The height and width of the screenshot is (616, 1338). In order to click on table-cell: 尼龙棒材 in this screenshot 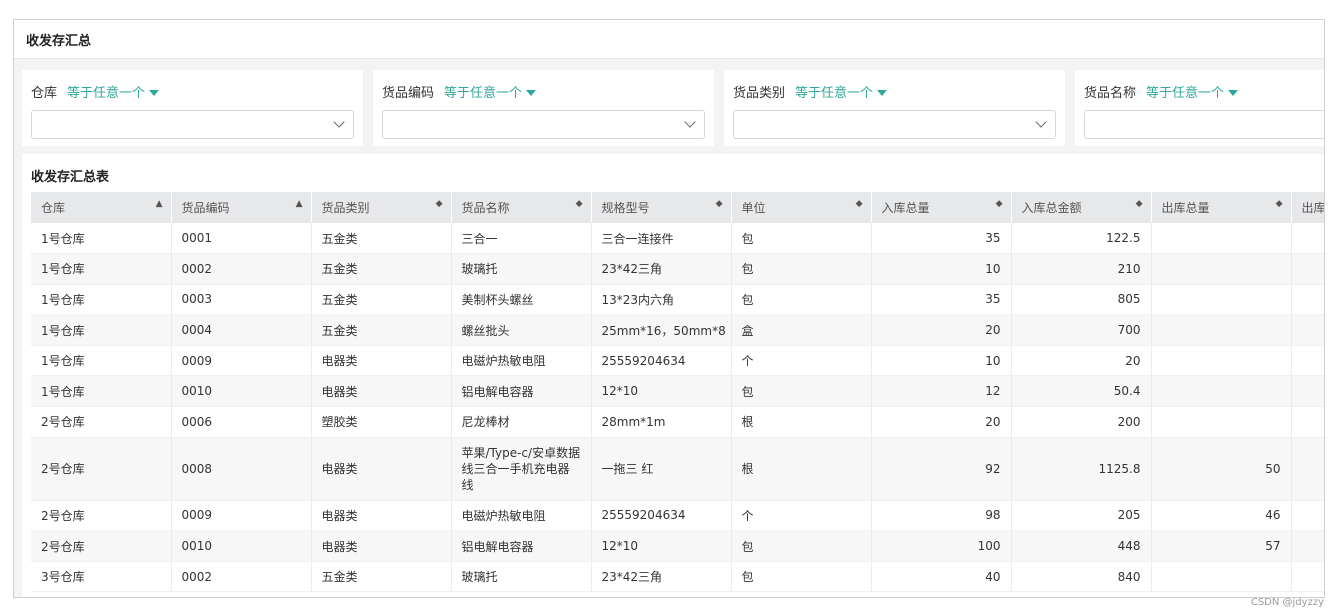, I will do `click(521, 422)`.